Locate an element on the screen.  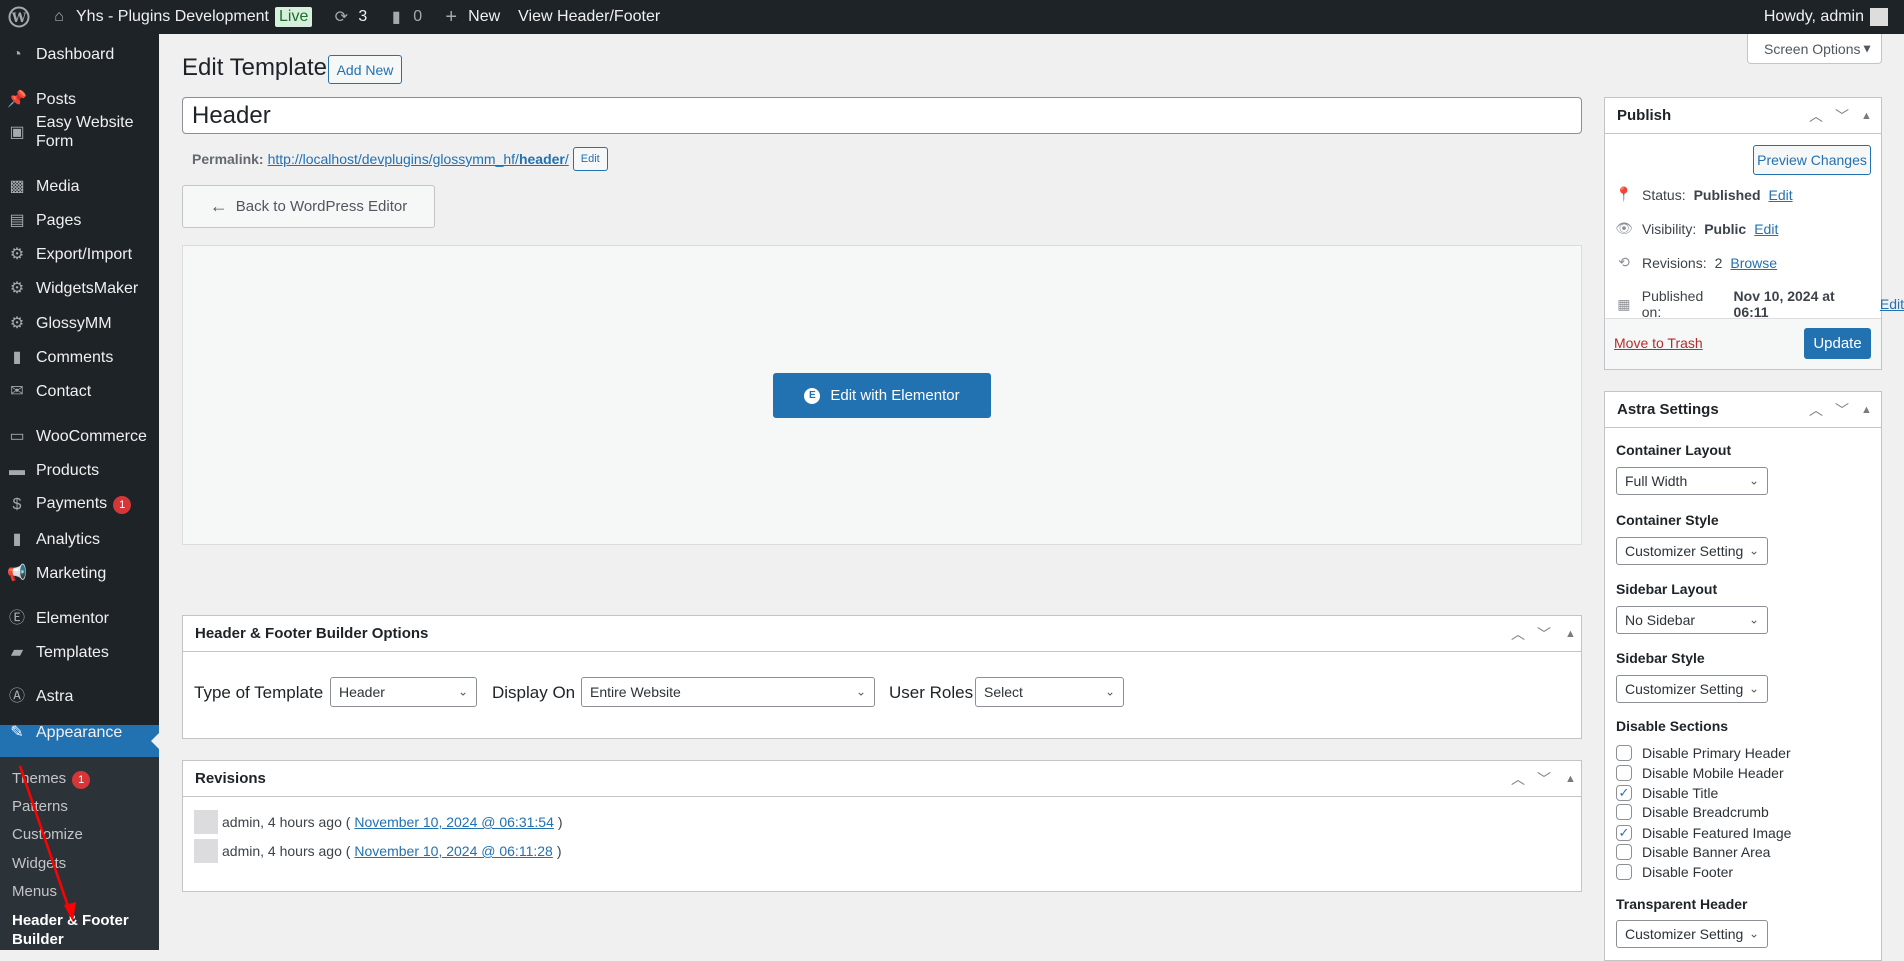
display-on-label: Display On is located at coordinates (534, 692).